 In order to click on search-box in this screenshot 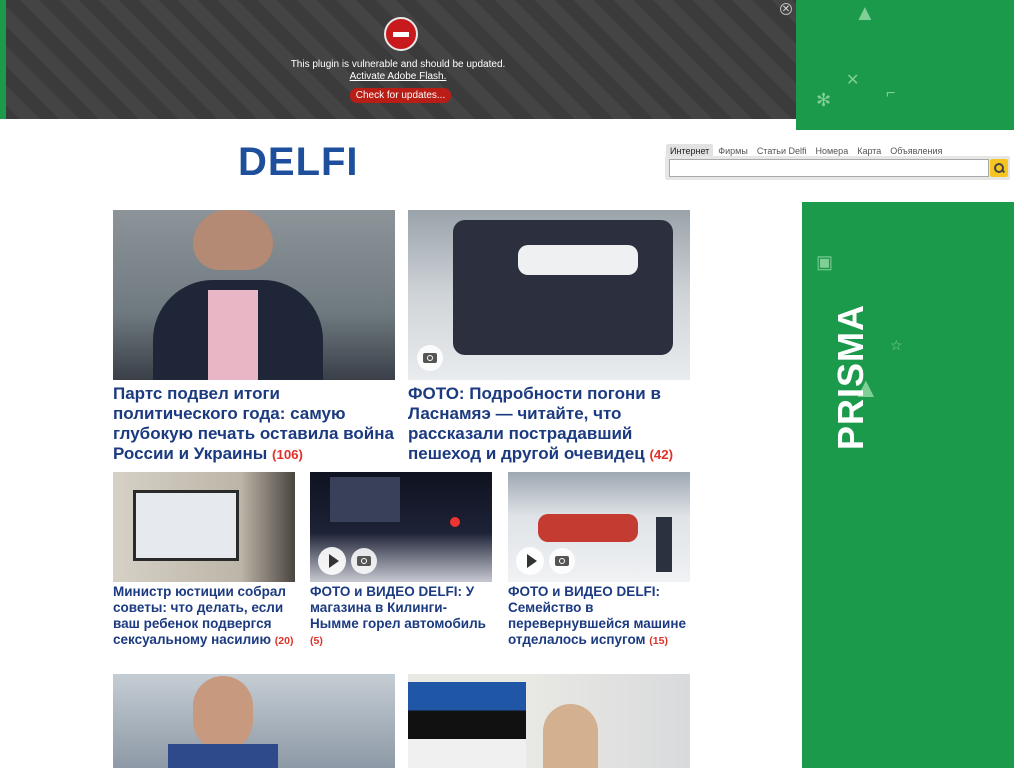, I will do `click(837, 168)`.